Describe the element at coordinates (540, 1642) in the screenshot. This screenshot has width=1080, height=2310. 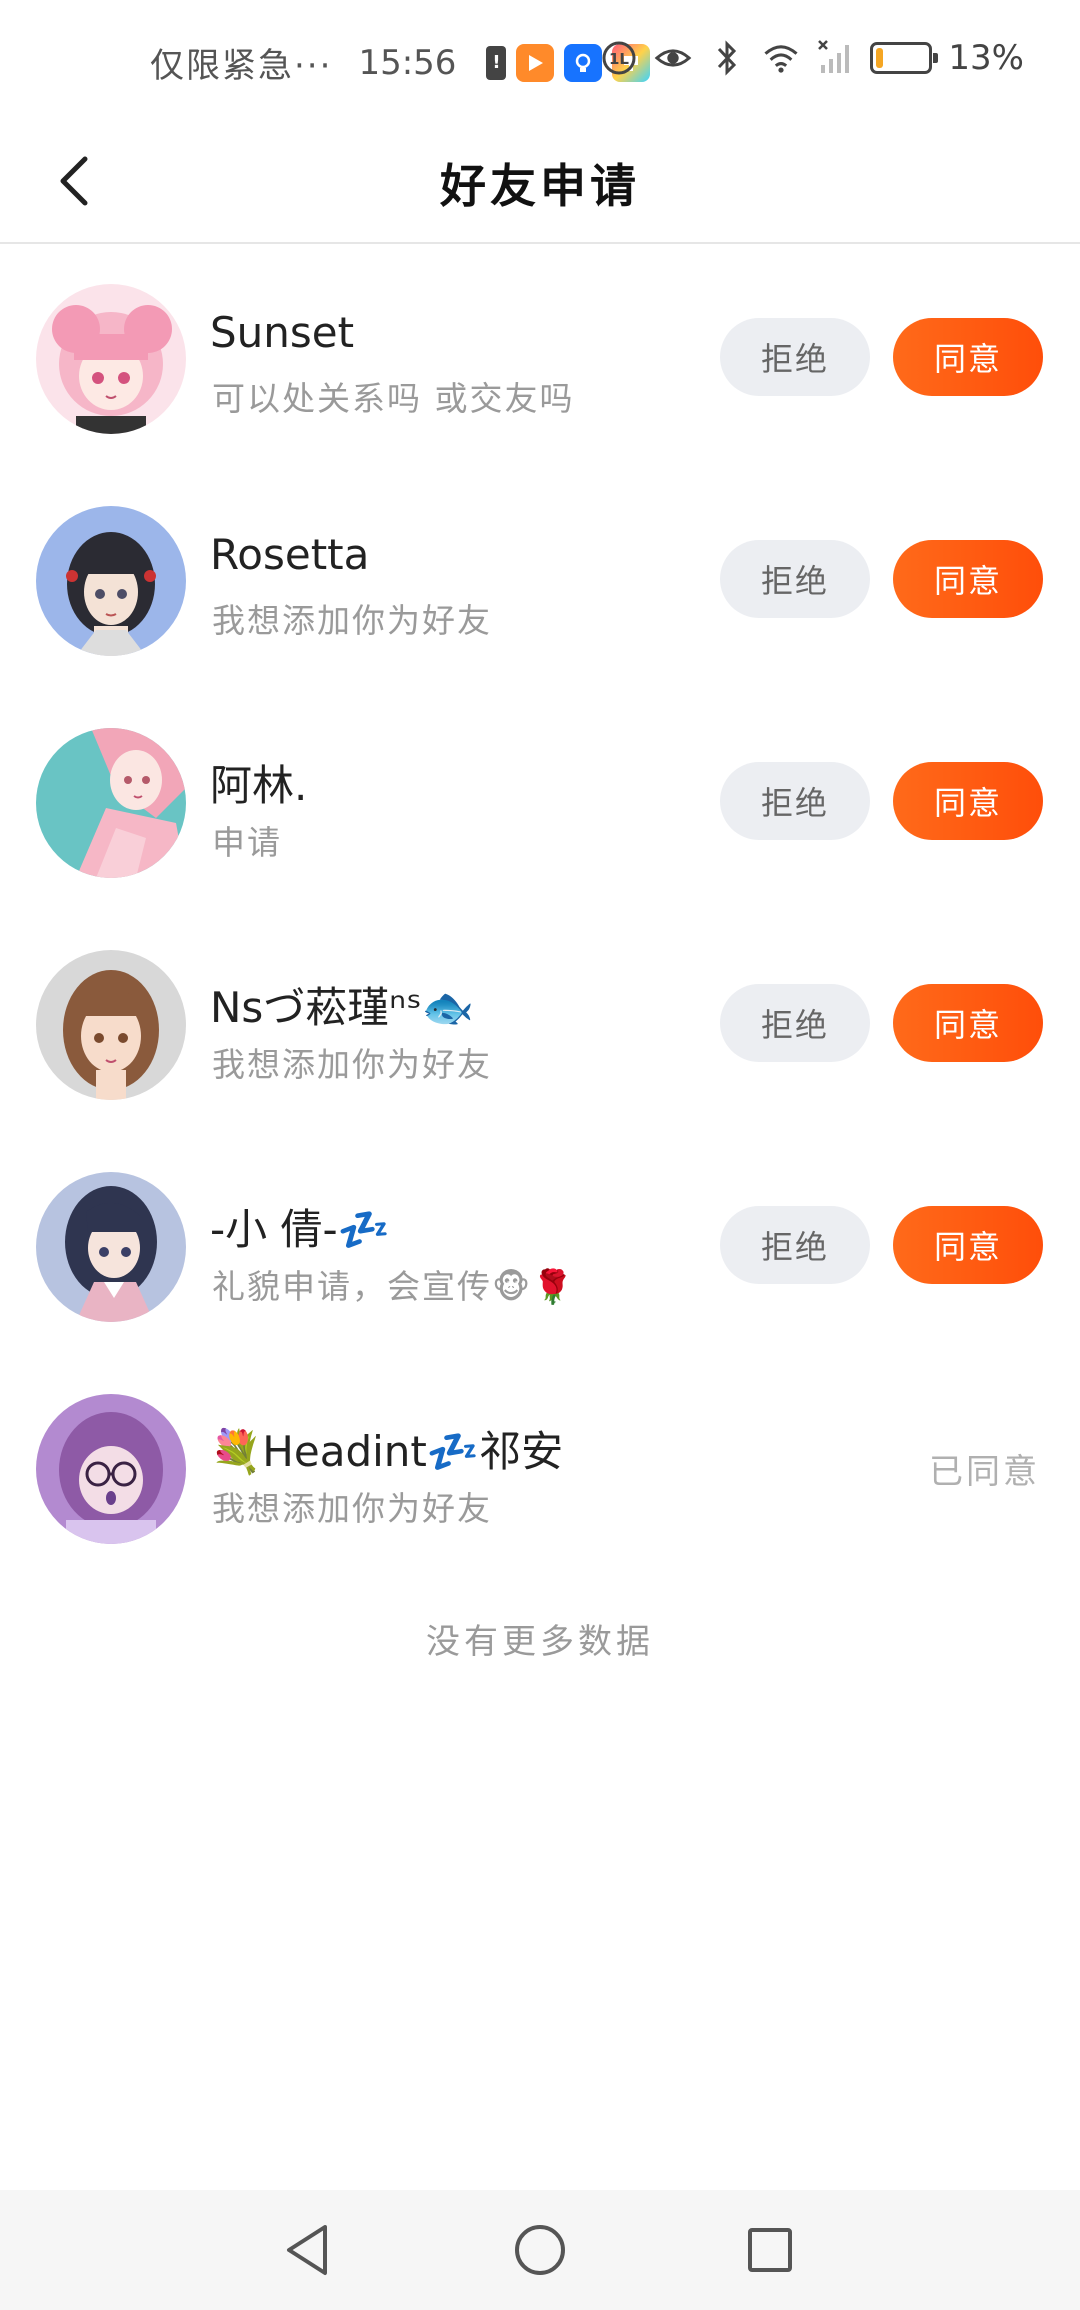
I see `no-more-data-text: 没有更多数据` at that location.